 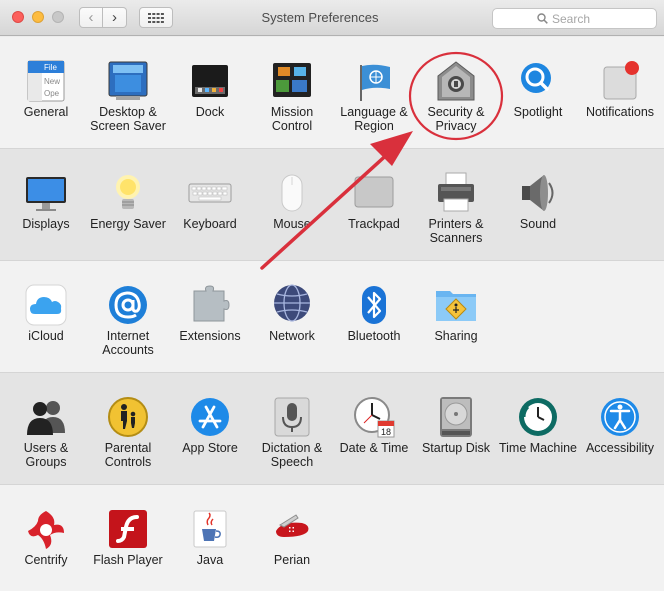 What do you see at coordinates (456, 81) in the screenshot?
I see `house-lock-icon` at bounding box center [456, 81].